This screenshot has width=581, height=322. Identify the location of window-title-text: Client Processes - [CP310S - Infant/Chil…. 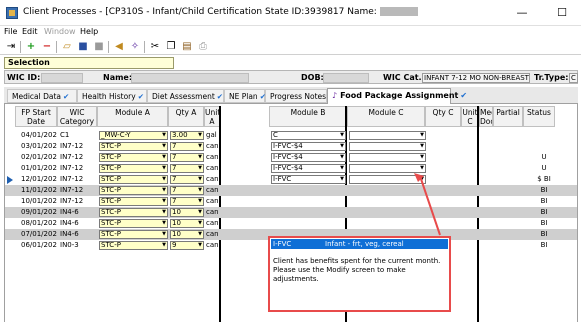
(200, 12).